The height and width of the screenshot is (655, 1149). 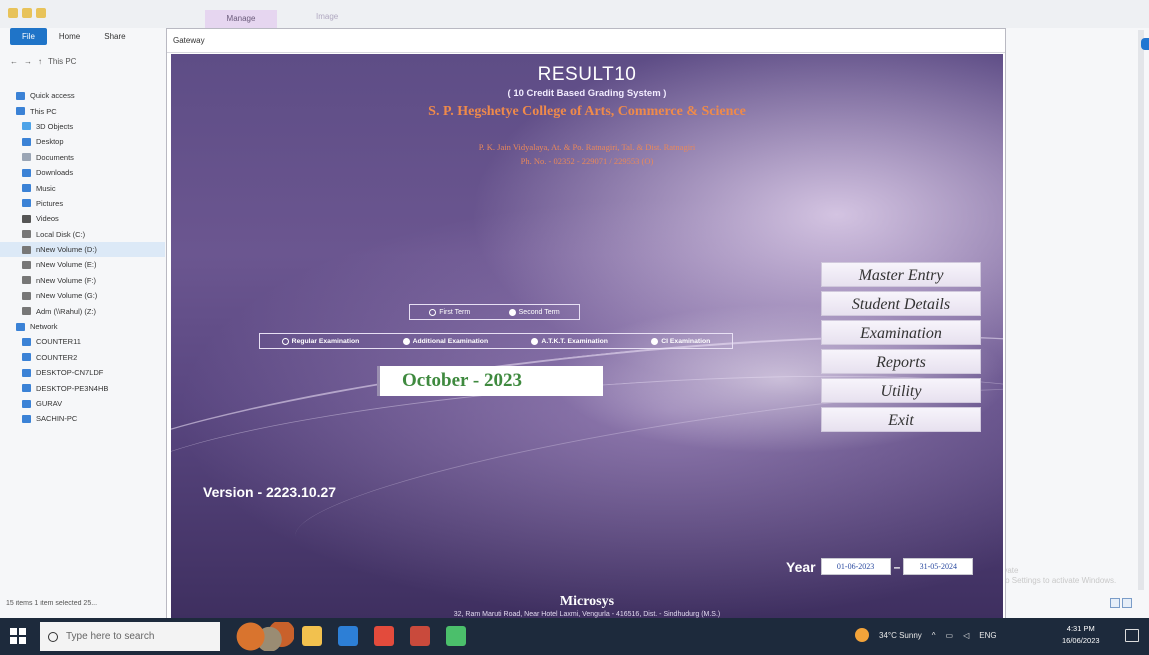 I want to click on chevron-up-icon: ^, so click(x=934, y=635).